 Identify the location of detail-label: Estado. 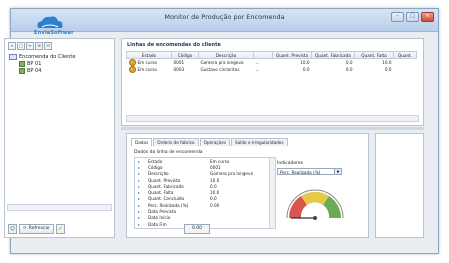
(155, 161).